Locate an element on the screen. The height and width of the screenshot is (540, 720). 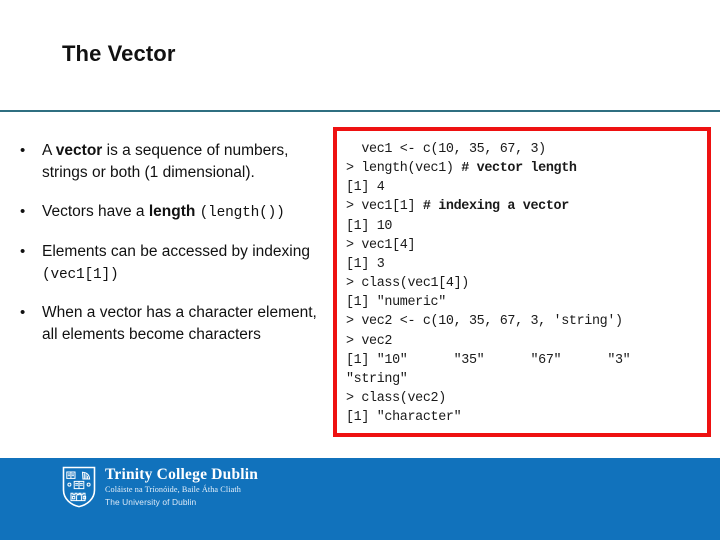
code-text: [1] 10 is located at coordinates (369, 226).